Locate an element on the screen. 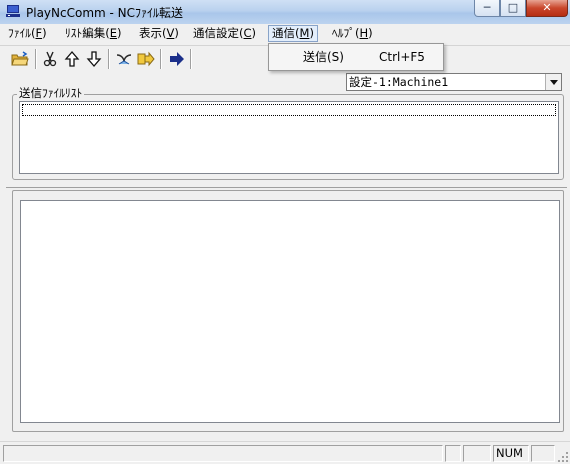 This screenshot has height=464, width=570. menu-item-send-label: 送信(S) is located at coordinates (323, 57).